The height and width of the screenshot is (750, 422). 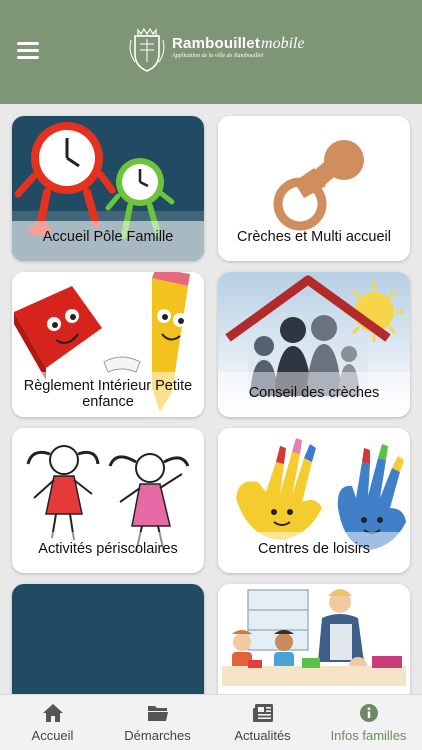 What do you see at coordinates (314, 344) in the screenshot?
I see `tile-conseil-creches: Conseil des crèches` at bounding box center [314, 344].